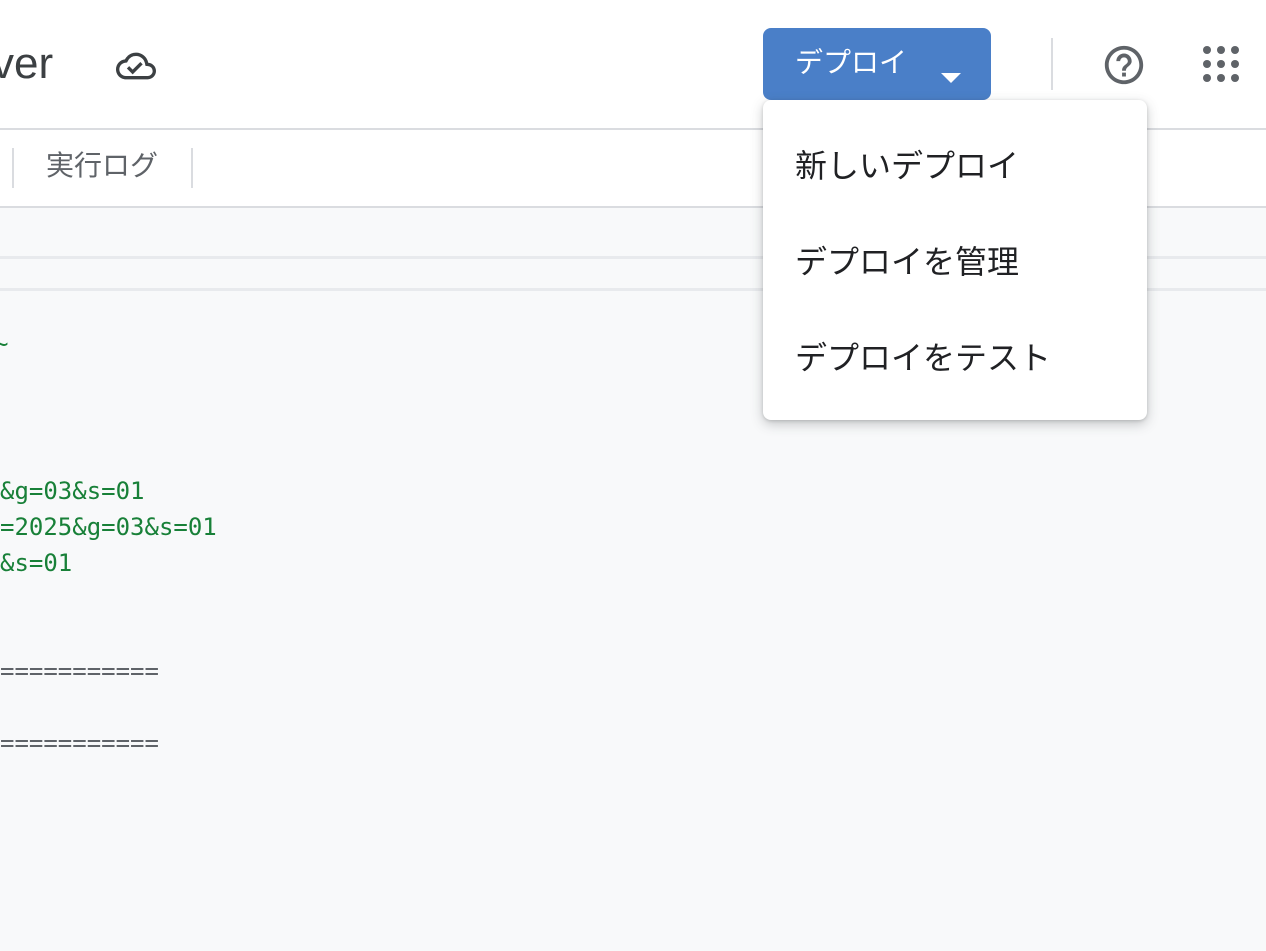  I want to click on code-line: ~, so click(4, 344).